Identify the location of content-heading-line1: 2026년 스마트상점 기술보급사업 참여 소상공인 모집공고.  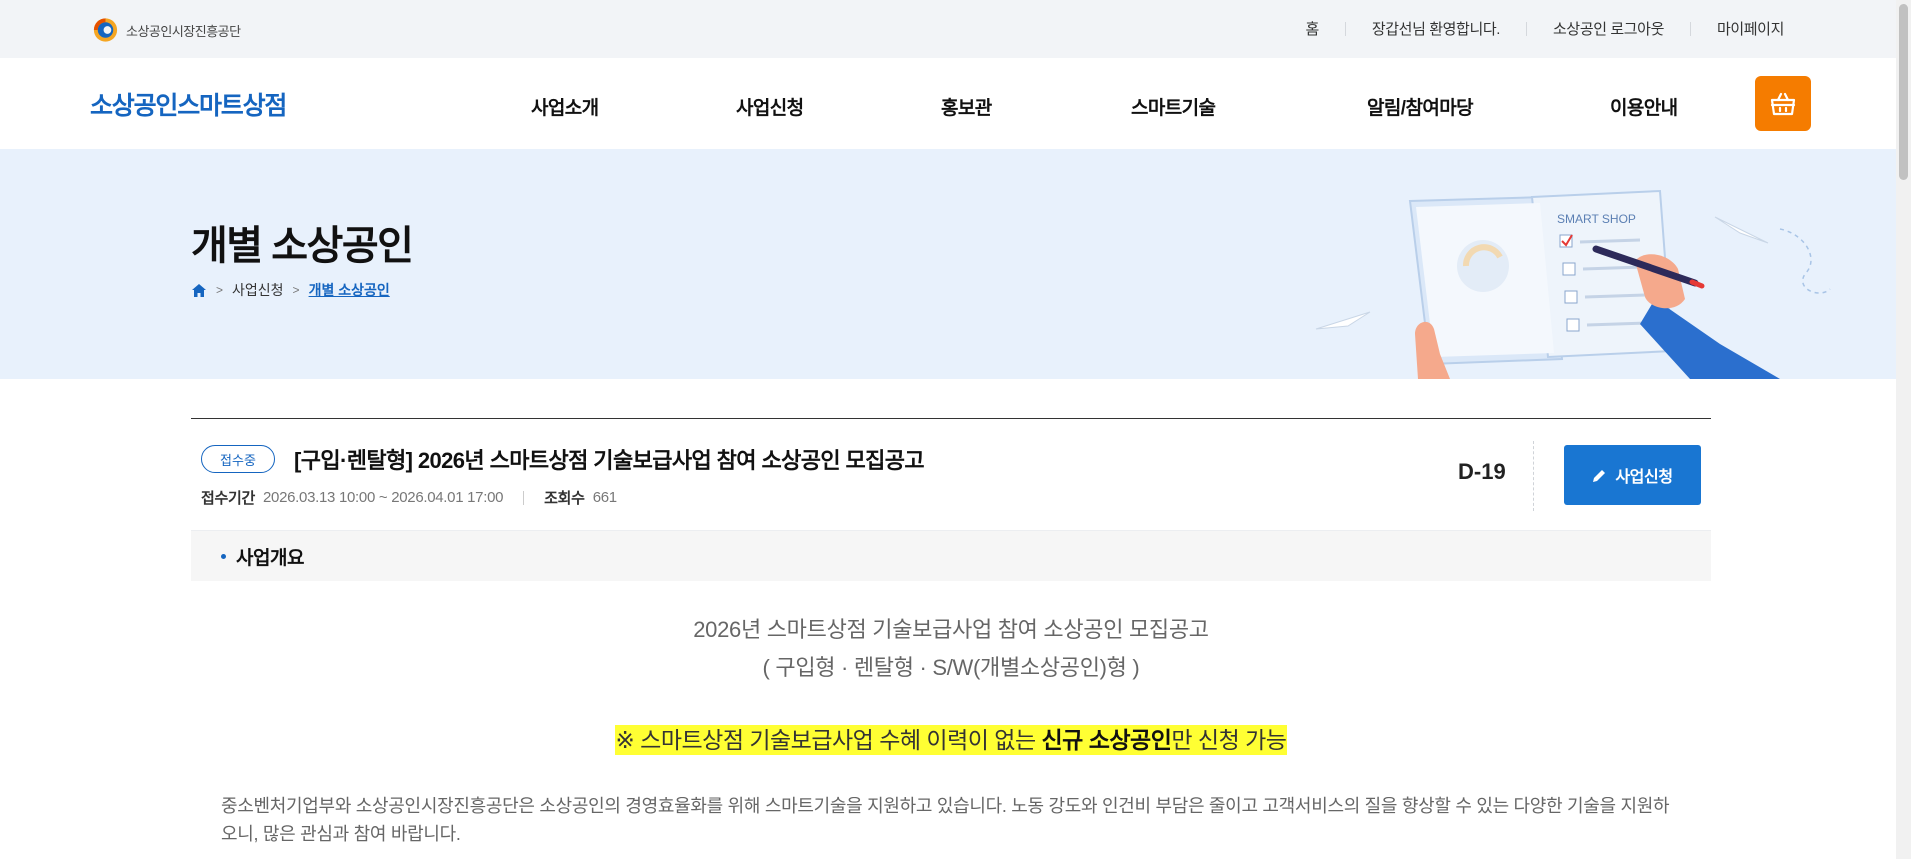
(951, 629).